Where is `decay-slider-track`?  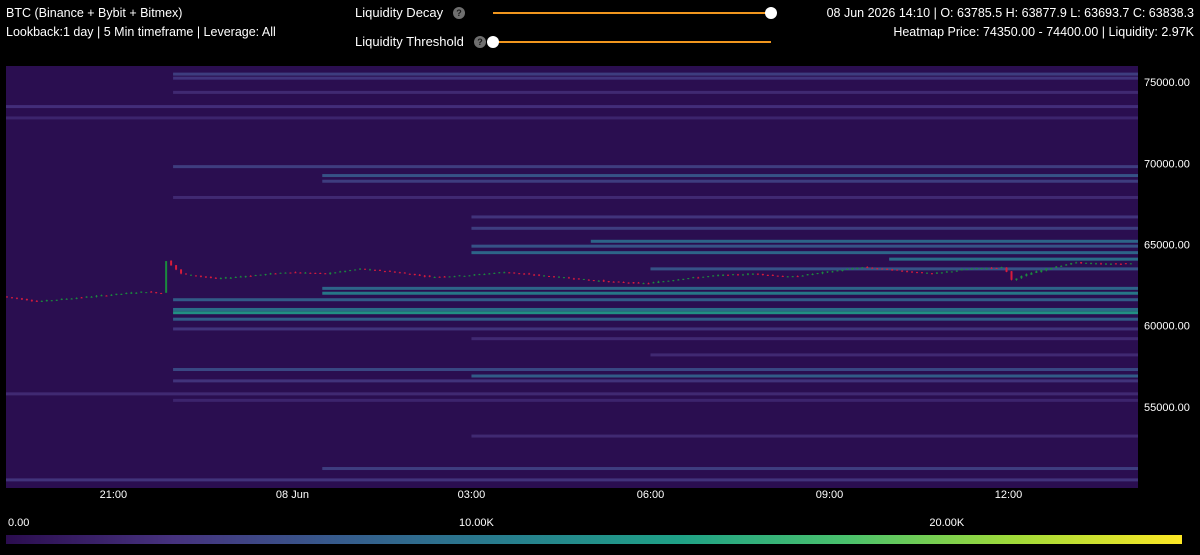 decay-slider-track is located at coordinates (632, 13).